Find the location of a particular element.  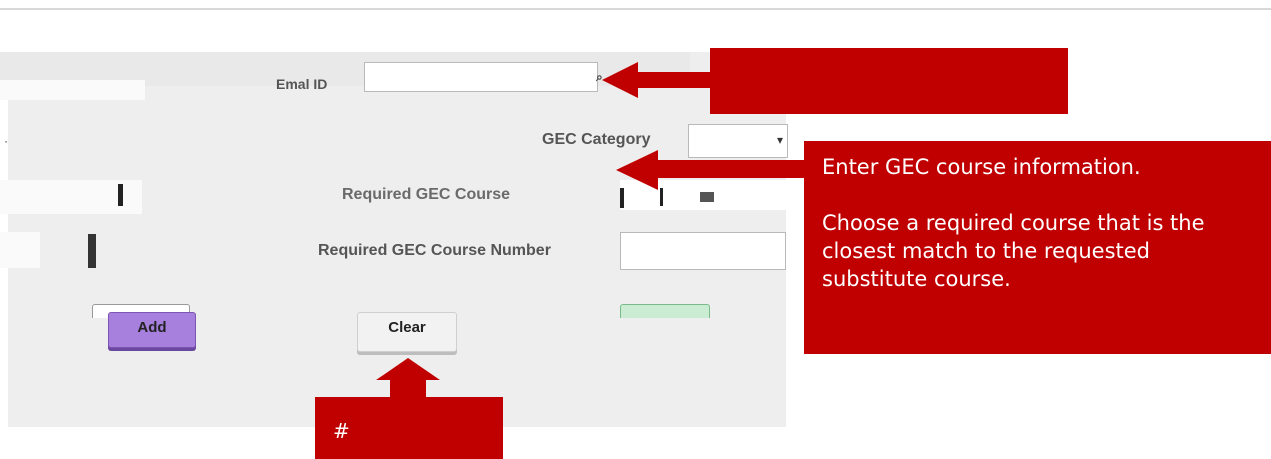

left-number-fragment is located at coordinates (20, 250).